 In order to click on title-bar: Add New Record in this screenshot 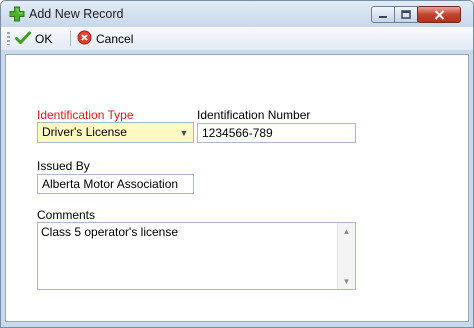, I will do `click(237, 14)`.